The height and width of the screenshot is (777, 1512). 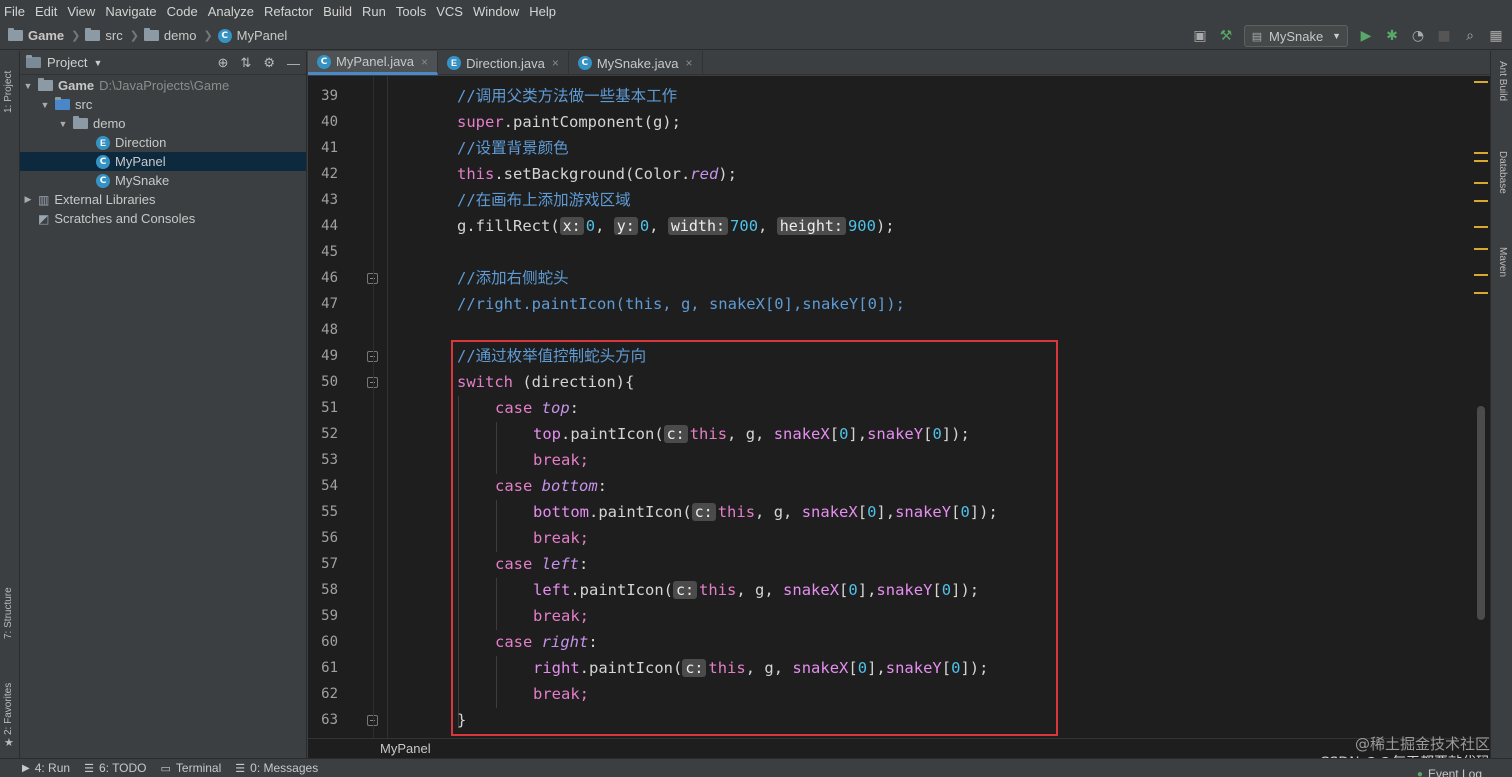 What do you see at coordinates (183, 11) in the screenshot?
I see `menu-code: Code` at bounding box center [183, 11].